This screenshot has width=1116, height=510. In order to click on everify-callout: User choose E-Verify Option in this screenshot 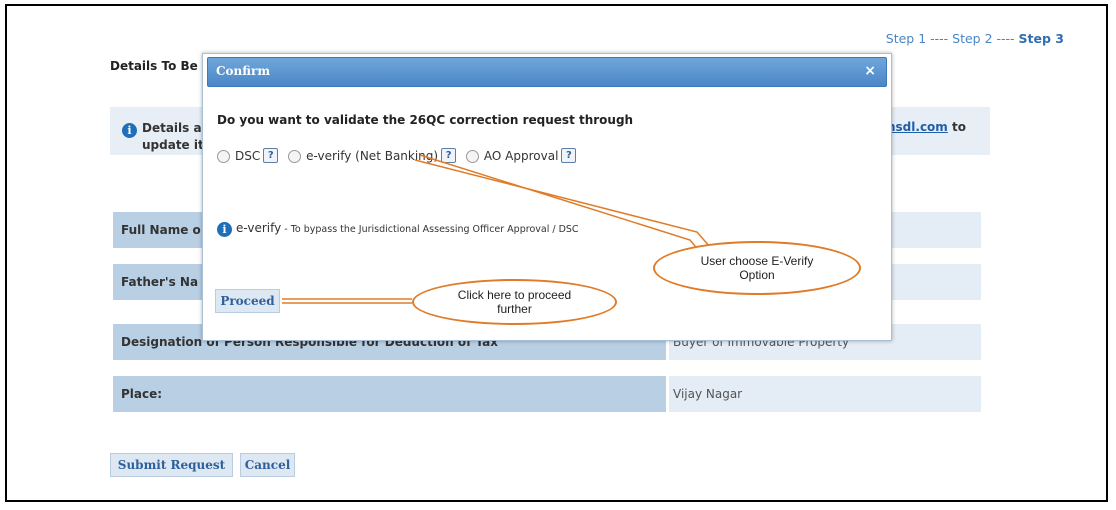, I will do `click(757, 268)`.